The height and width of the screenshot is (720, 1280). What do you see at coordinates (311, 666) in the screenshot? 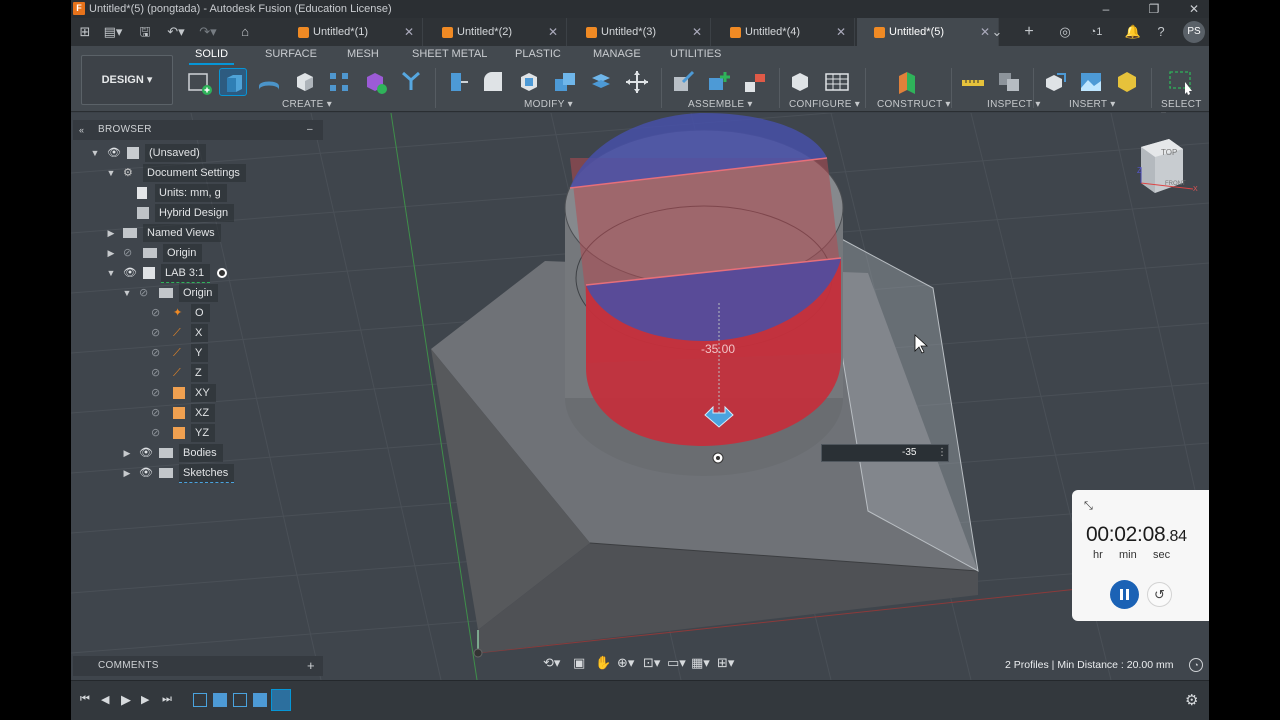
I see `add-comment-plus-icon: +` at bounding box center [311, 666].